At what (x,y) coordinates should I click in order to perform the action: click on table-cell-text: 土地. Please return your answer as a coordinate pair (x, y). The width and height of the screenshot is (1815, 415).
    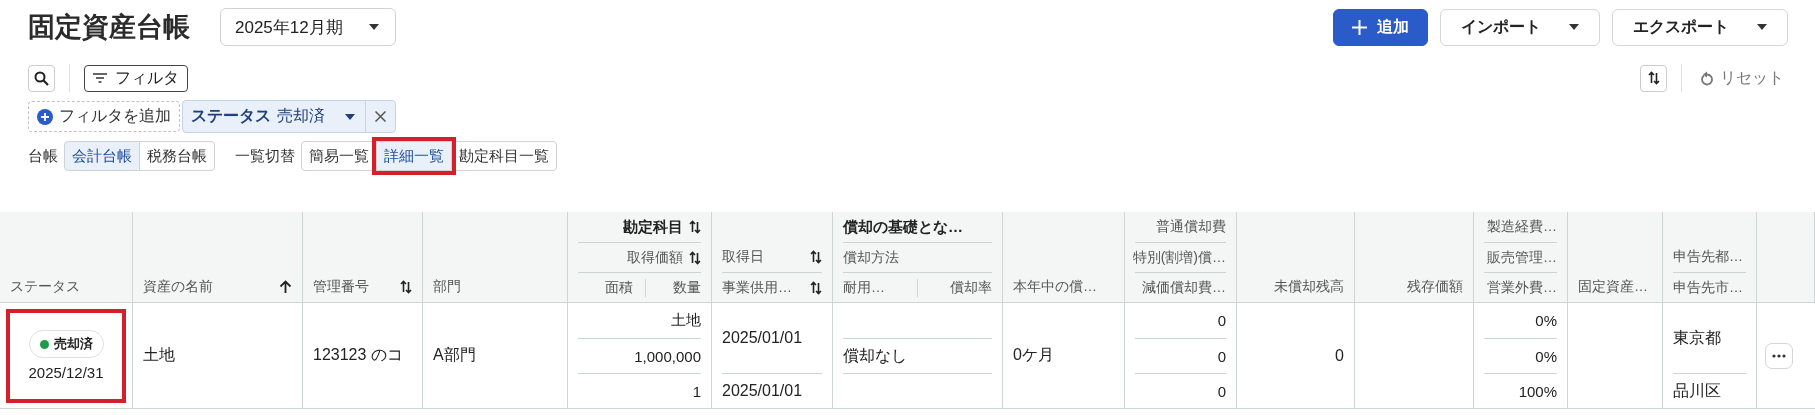
    Looking at the image, I should click on (159, 355).